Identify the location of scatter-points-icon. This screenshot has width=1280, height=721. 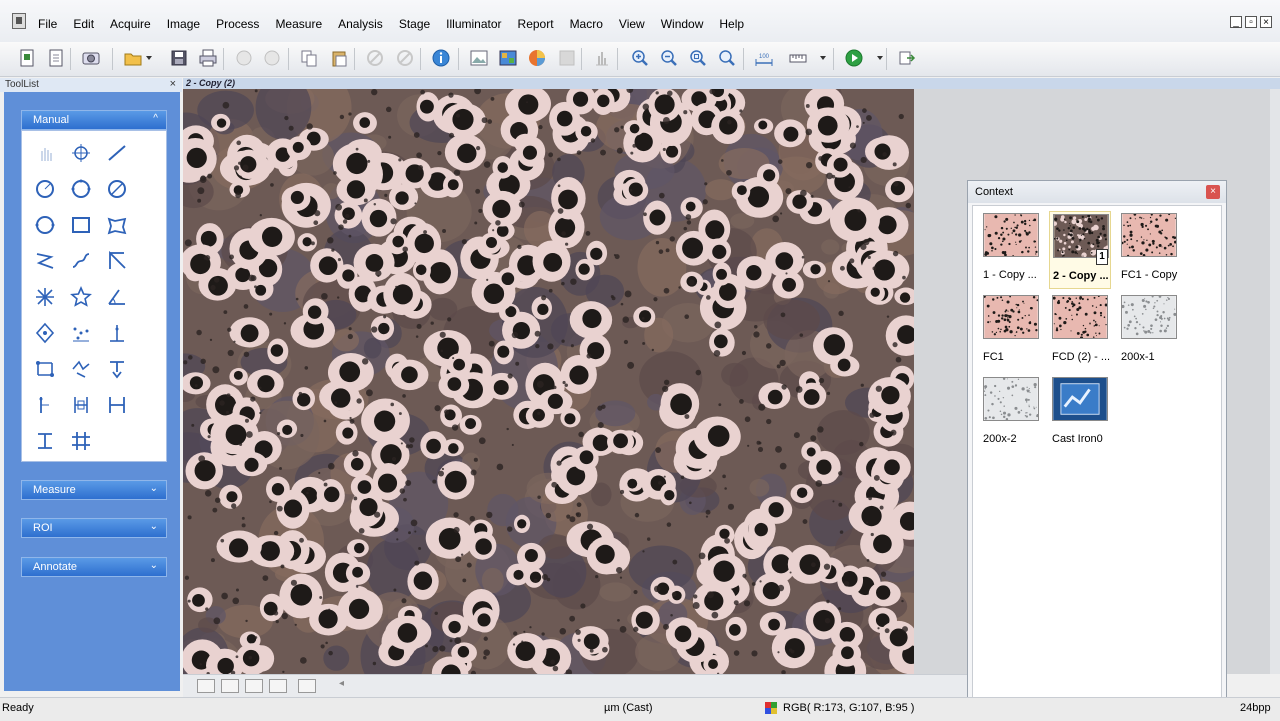
(81, 333).